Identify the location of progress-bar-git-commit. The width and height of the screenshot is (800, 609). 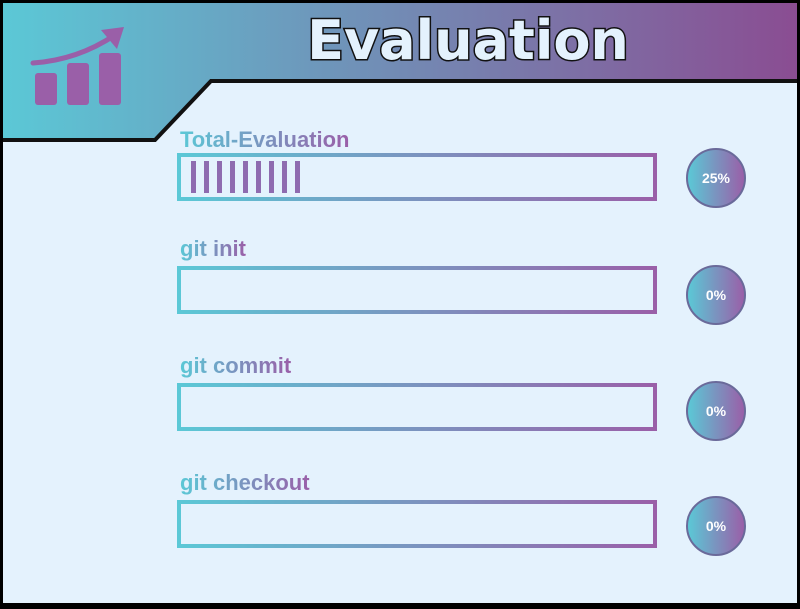
(417, 407).